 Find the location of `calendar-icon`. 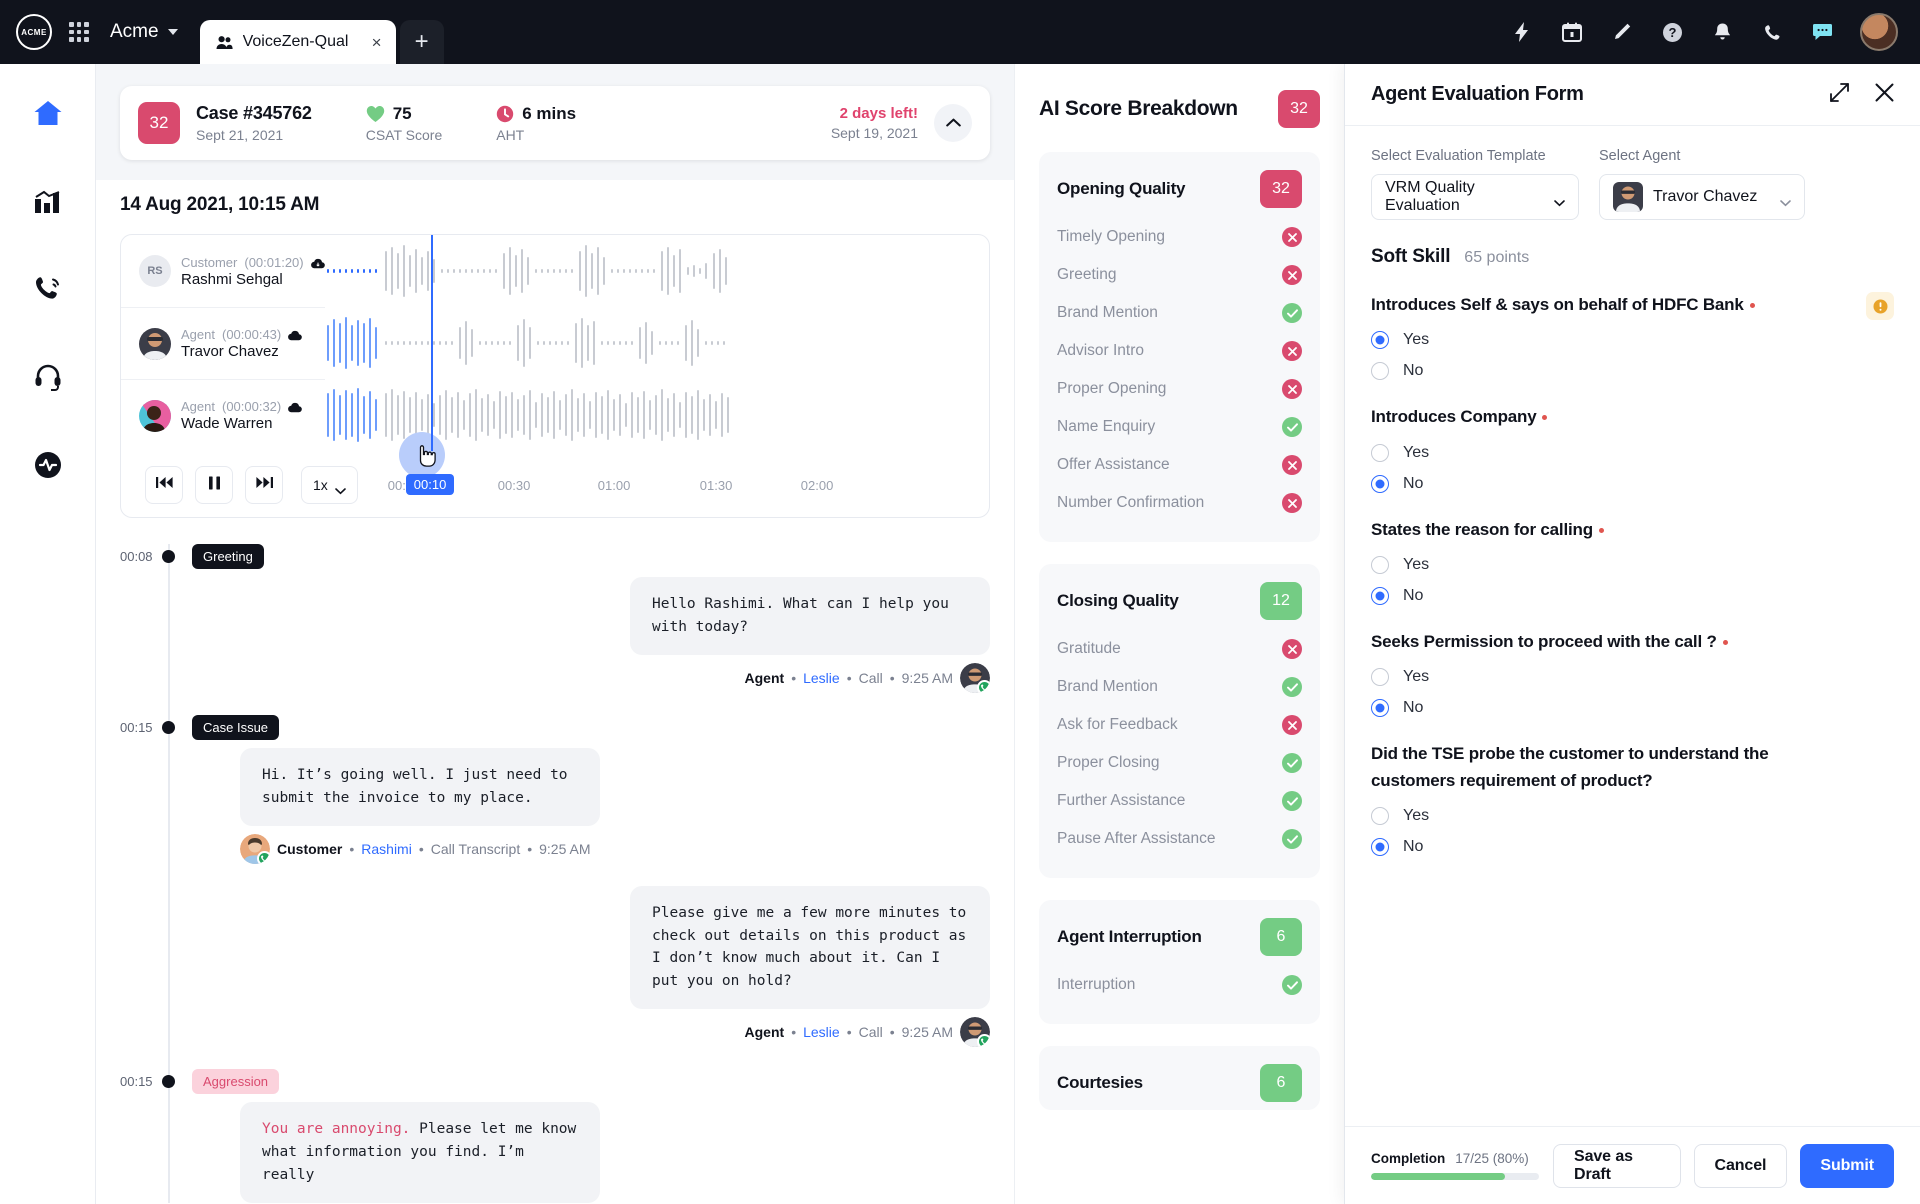

calendar-icon is located at coordinates (1572, 32).